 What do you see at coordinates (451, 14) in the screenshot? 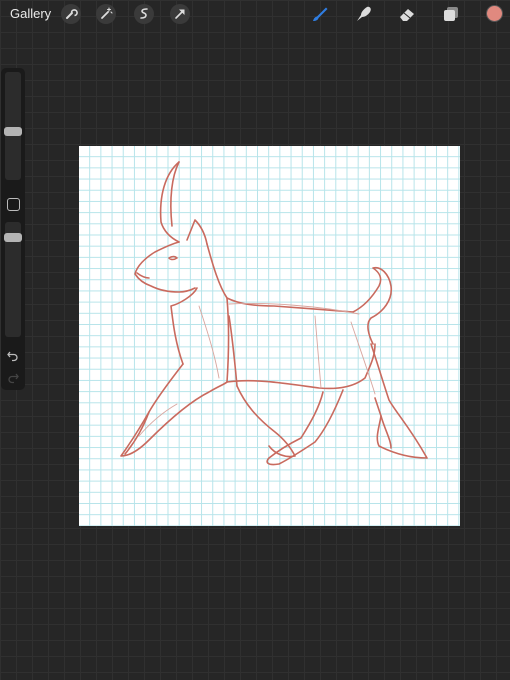
I see `layers-icon` at bounding box center [451, 14].